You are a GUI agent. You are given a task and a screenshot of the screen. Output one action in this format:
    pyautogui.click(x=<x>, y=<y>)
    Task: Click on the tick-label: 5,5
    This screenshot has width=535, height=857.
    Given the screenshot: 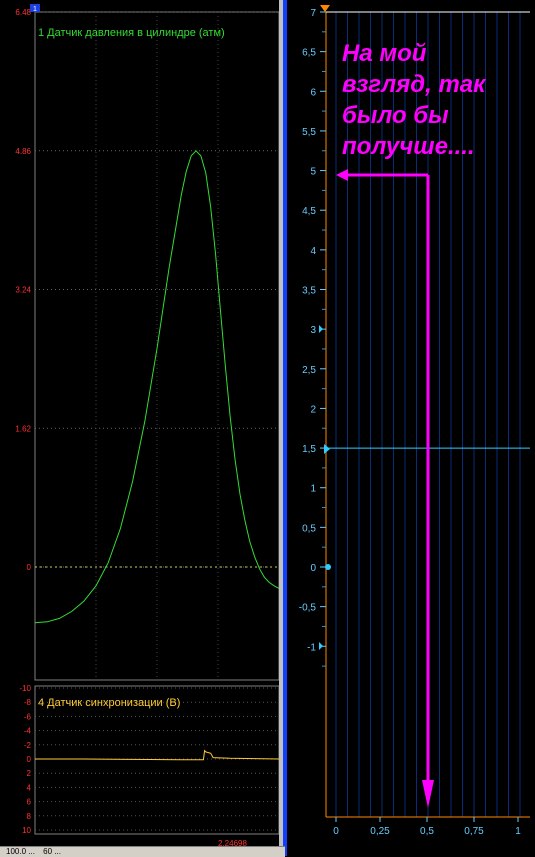 What is the action you would take?
    pyautogui.click(x=309, y=132)
    